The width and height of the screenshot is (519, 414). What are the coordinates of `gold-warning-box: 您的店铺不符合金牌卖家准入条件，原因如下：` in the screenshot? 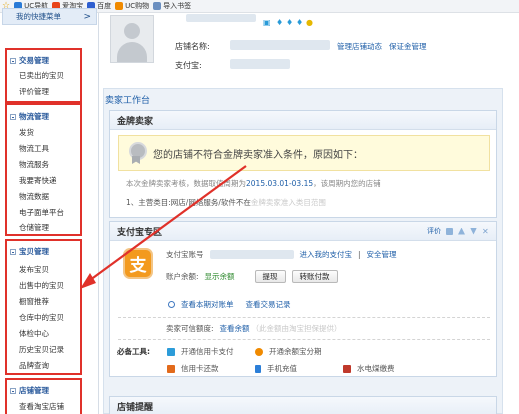 It's located at (304, 153).